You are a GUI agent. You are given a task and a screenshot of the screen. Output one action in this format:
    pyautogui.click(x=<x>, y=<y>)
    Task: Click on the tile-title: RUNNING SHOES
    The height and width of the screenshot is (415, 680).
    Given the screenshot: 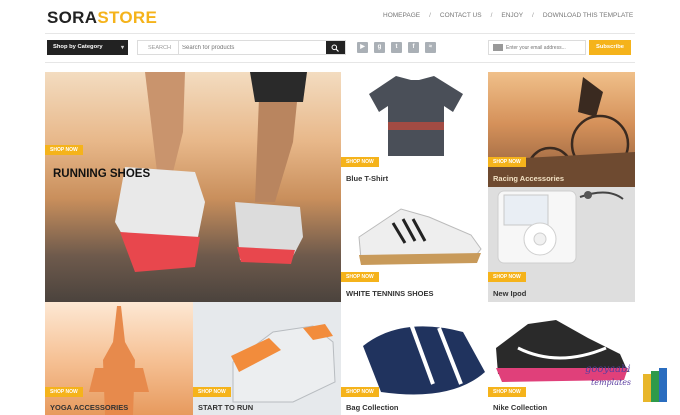 What is the action you would take?
    pyautogui.click(x=102, y=174)
    